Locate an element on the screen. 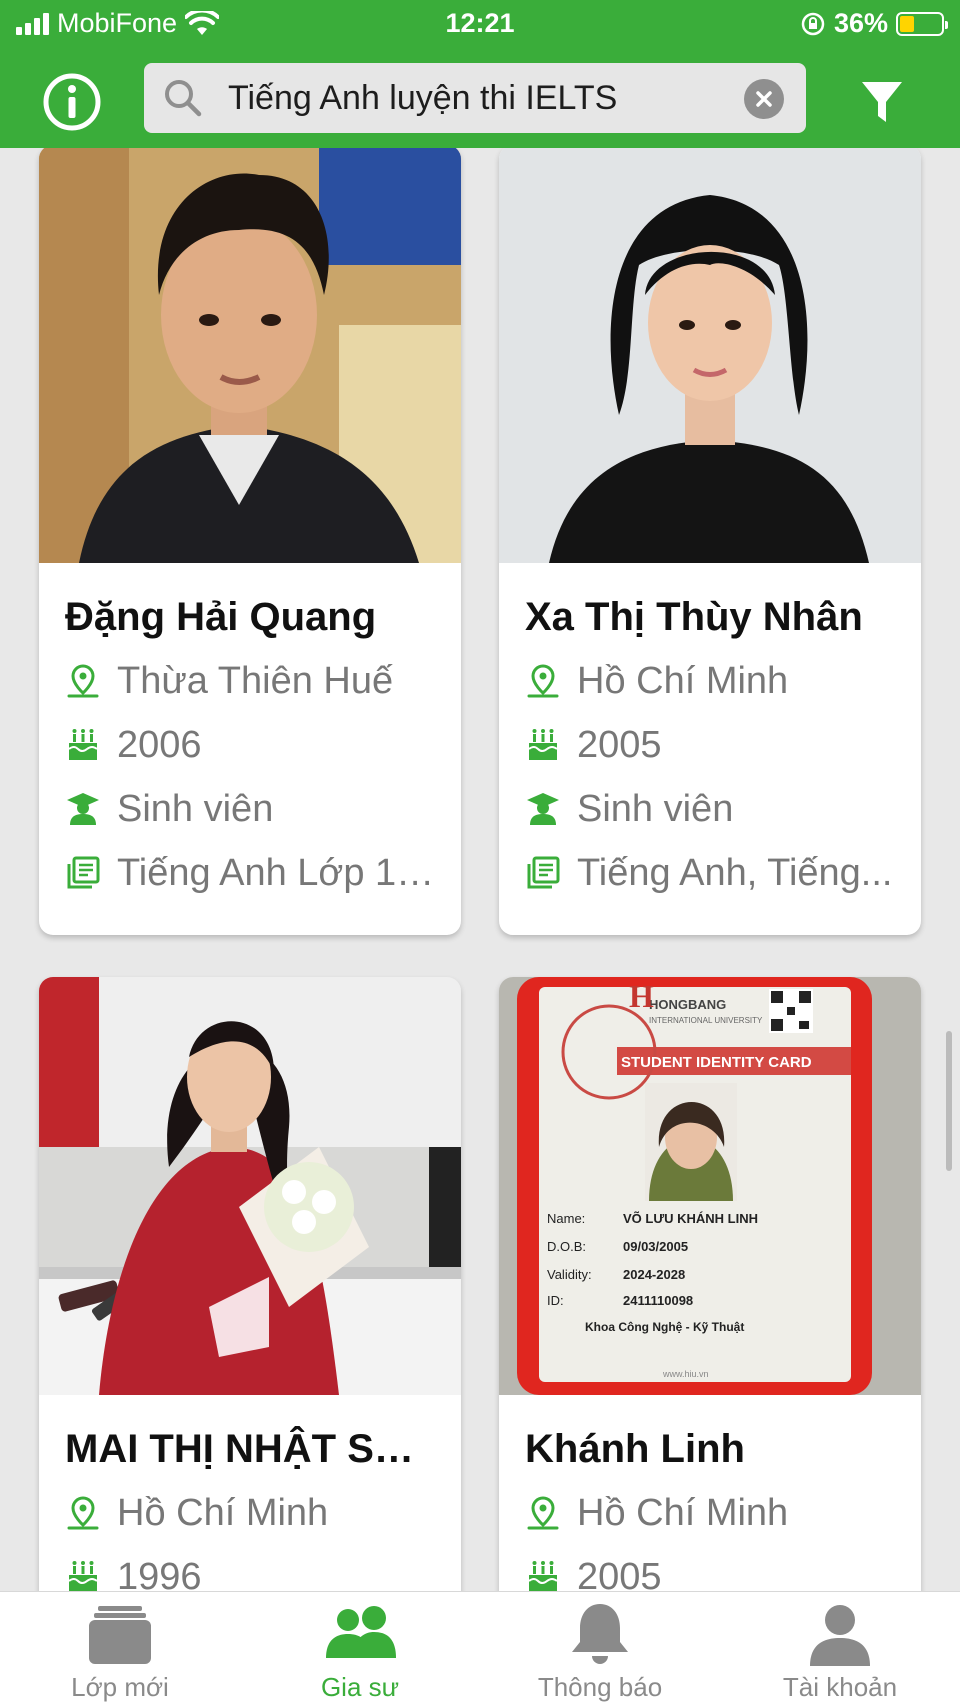  classes-icon is located at coordinates (120, 1635).